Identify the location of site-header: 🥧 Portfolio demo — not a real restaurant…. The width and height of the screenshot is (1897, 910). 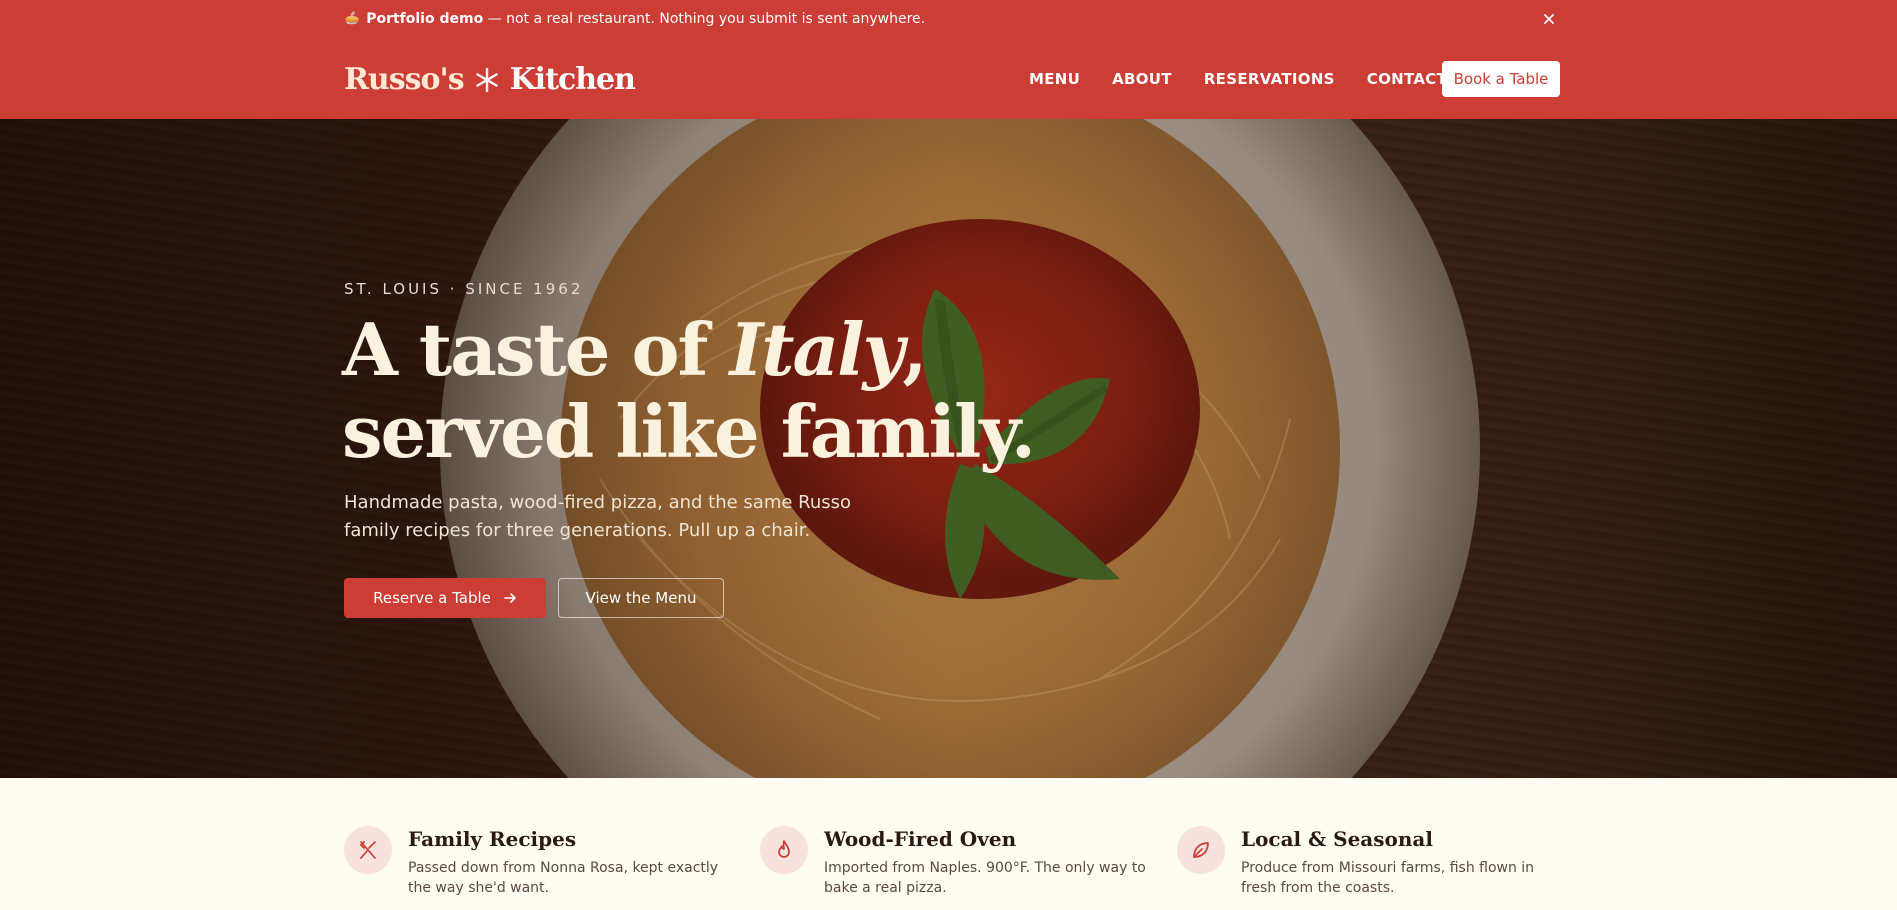
(948, 59).